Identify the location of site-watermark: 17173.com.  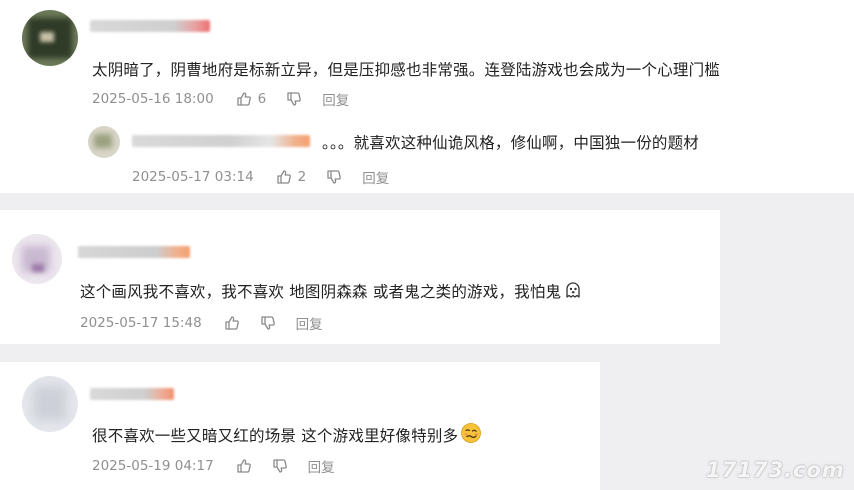
(775, 470).